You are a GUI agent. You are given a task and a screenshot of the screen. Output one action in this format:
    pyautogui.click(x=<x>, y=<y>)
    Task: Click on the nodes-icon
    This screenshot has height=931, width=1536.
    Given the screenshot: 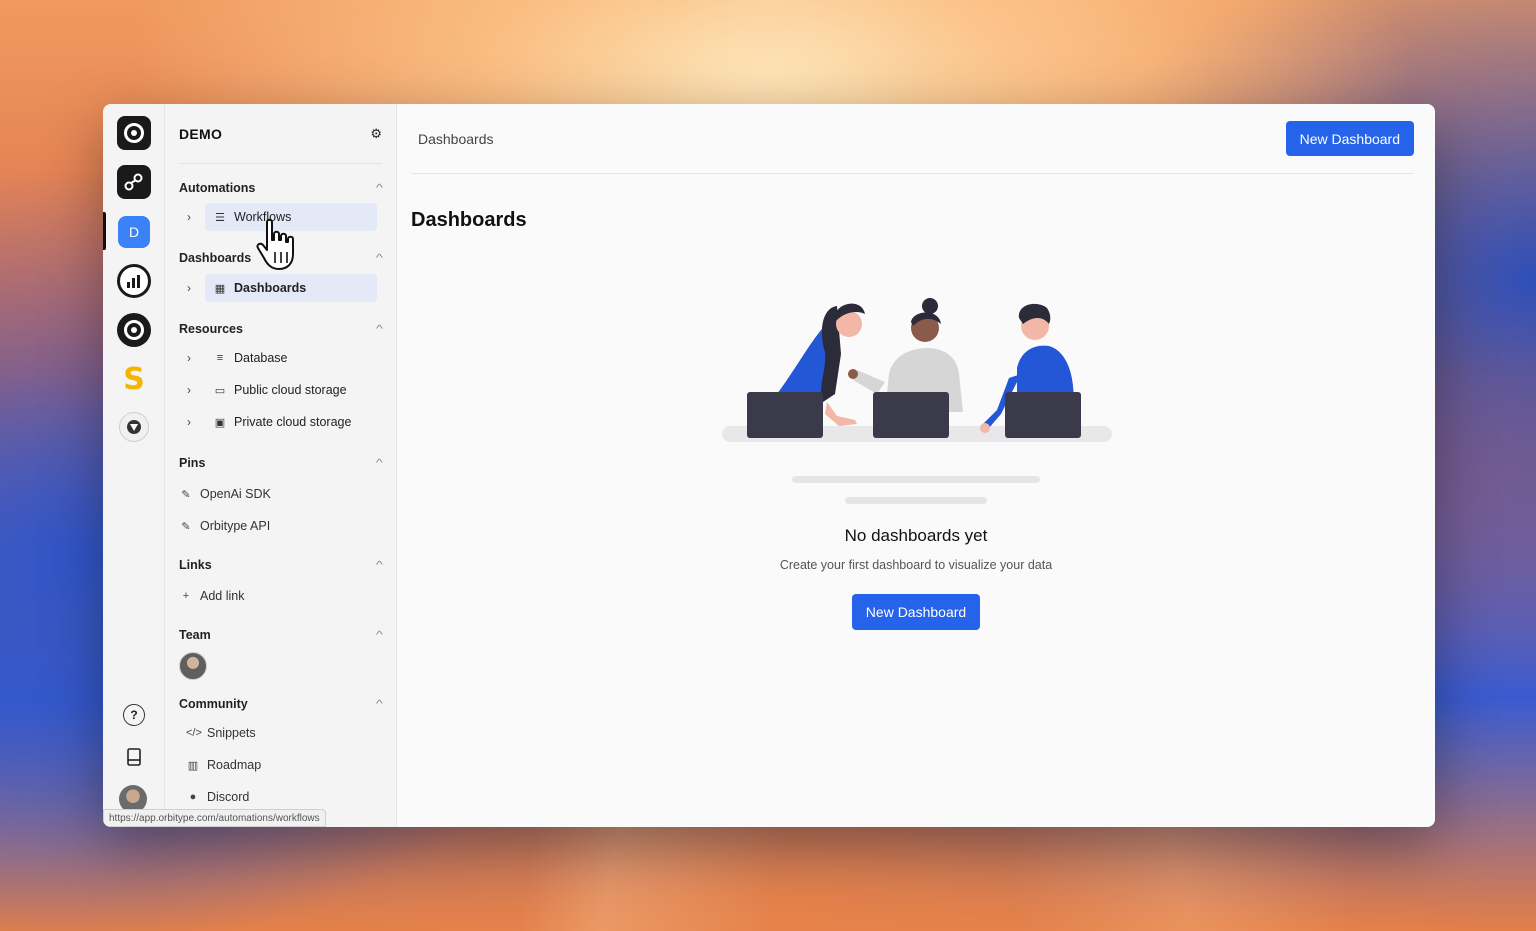 What is the action you would take?
    pyautogui.click(x=133, y=182)
    